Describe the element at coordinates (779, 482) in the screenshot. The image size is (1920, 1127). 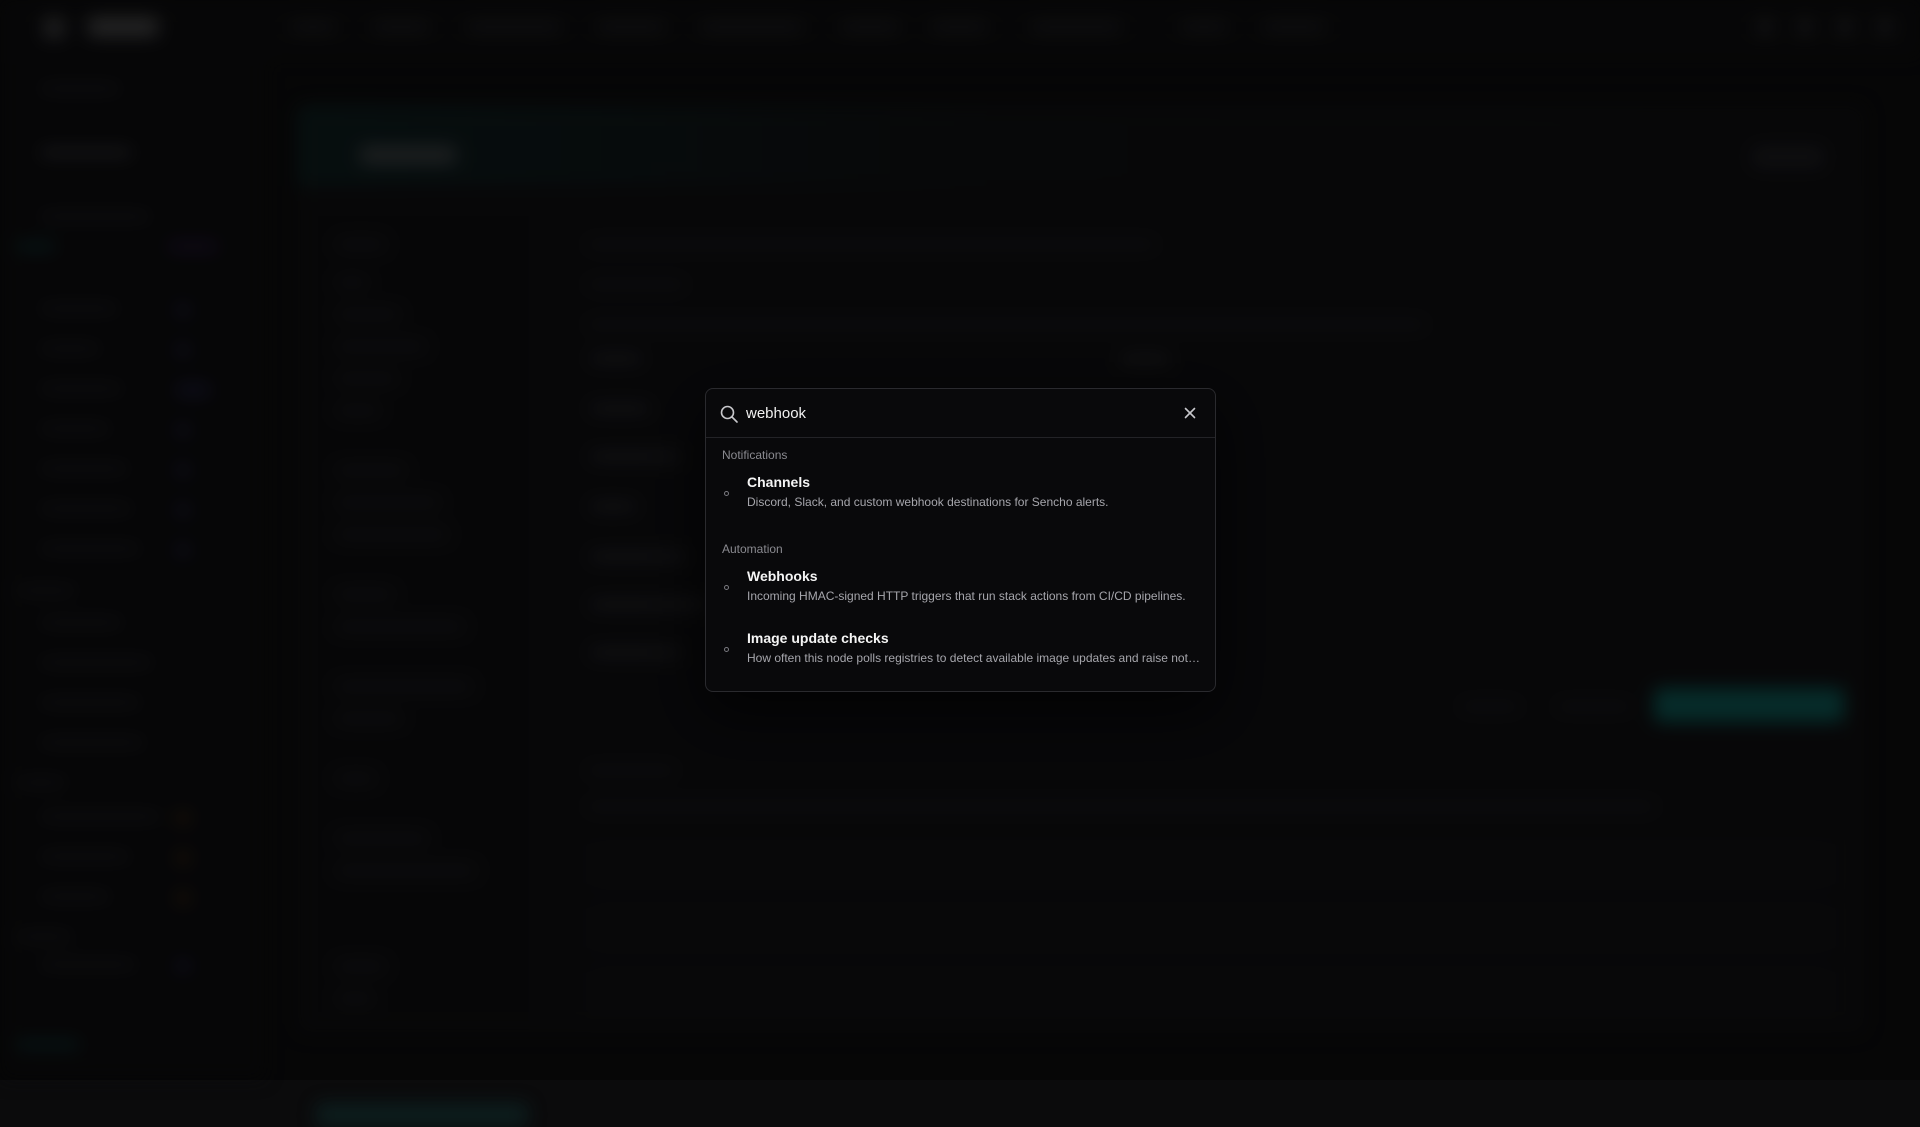
I see `result-title: Channels` at that location.